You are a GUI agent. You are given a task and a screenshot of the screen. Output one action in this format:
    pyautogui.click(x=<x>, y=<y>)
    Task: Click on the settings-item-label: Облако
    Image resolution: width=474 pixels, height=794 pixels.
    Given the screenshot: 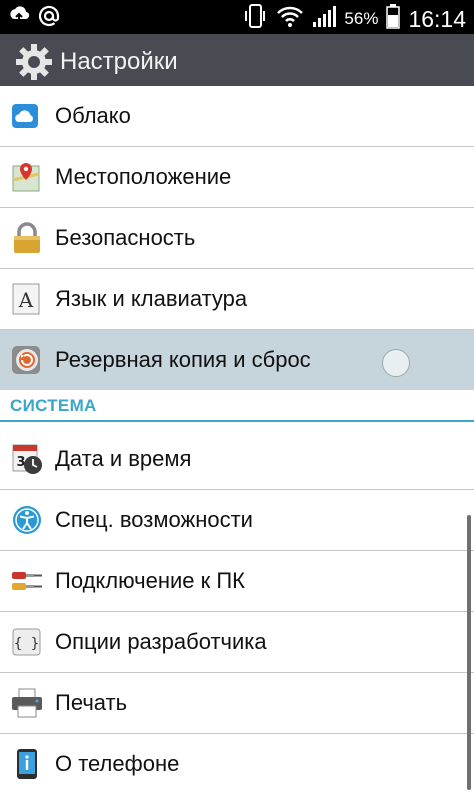 What is the action you would take?
    pyautogui.click(x=93, y=115)
    